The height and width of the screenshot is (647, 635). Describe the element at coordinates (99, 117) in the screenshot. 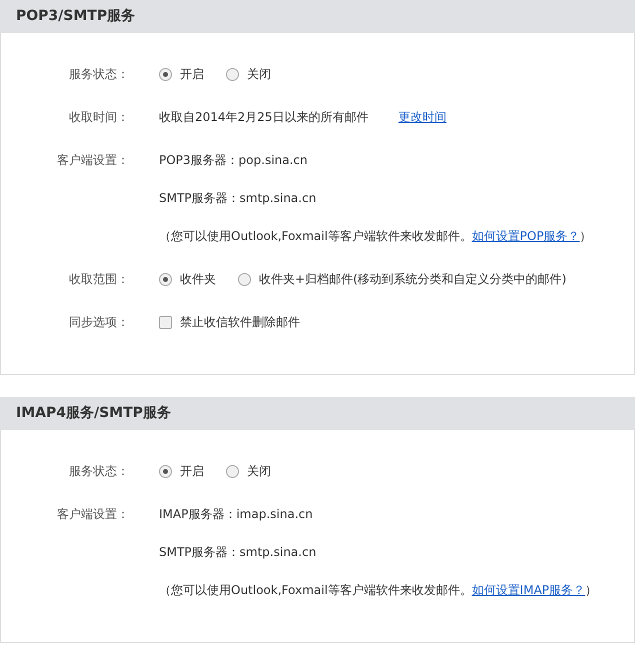

I see `field-label: 收取时间：` at that location.